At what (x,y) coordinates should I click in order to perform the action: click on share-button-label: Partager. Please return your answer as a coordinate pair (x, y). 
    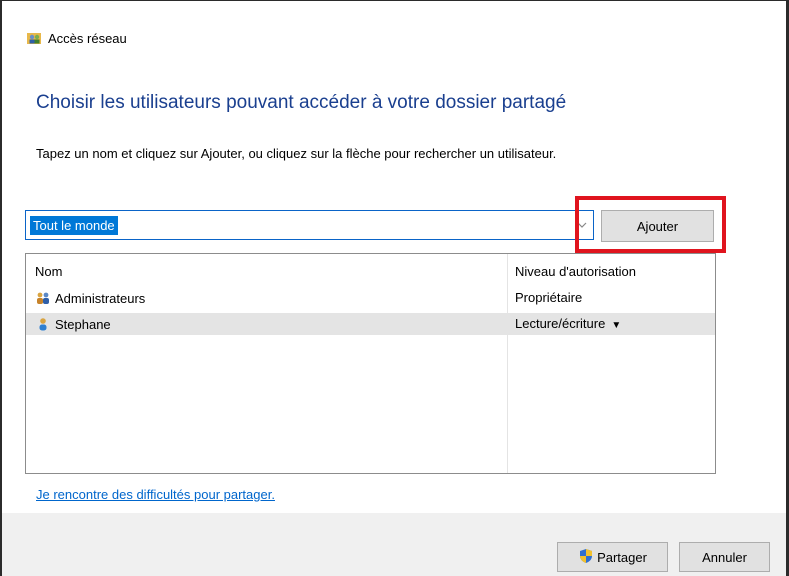
    Looking at the image, I should click on (622, 557).